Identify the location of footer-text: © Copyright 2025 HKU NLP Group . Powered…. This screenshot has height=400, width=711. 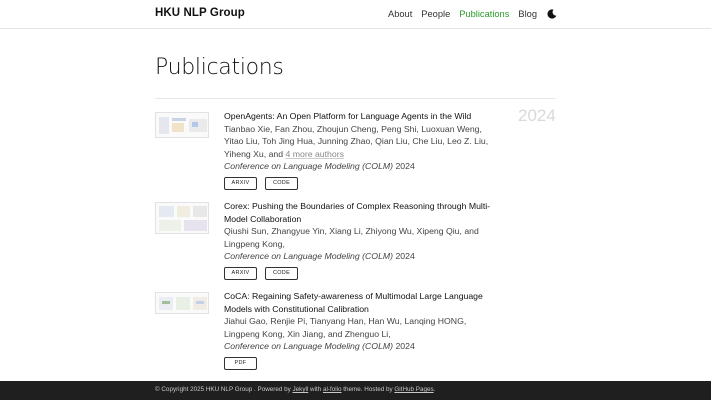
(295, 389).